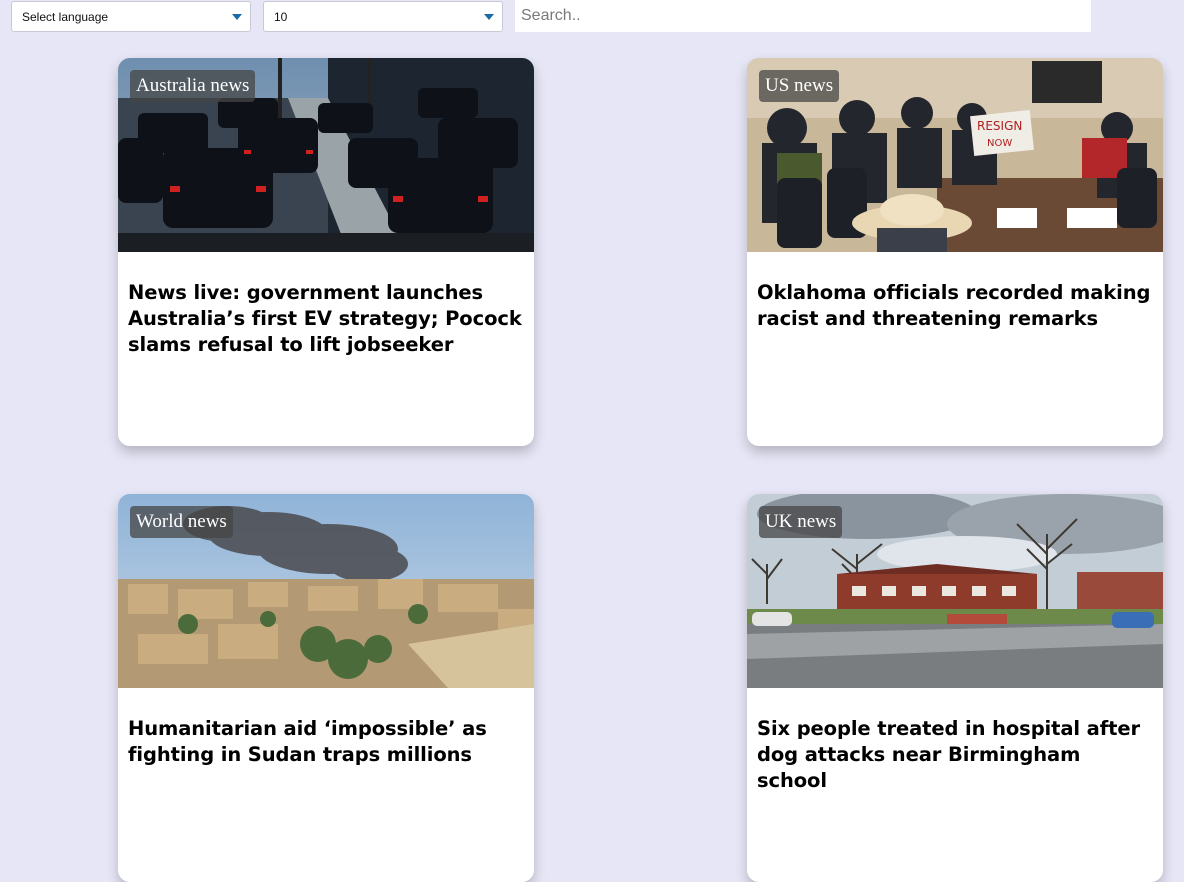 Image resolution: width=1184 pixels, height=882 pixels. I want to click on svg-text: NOW, so click(999, 143).